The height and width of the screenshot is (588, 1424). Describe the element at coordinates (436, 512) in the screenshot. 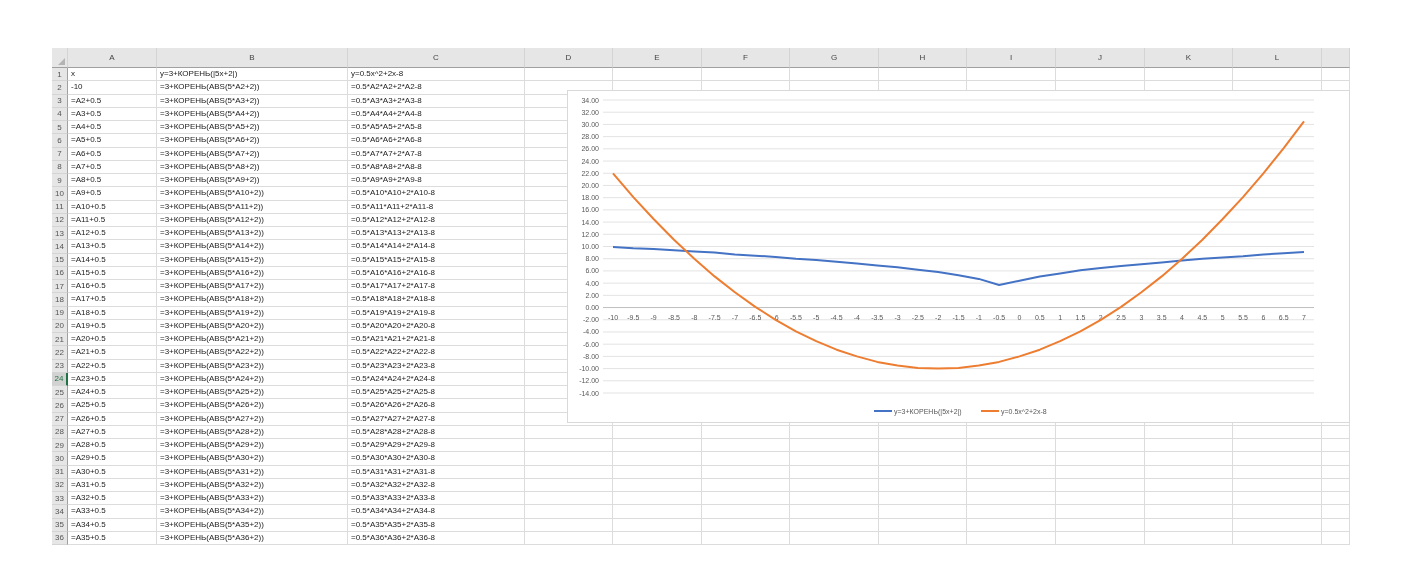

I see `table-cell: =0.5*A34*A34+2*A34-8` at that location.